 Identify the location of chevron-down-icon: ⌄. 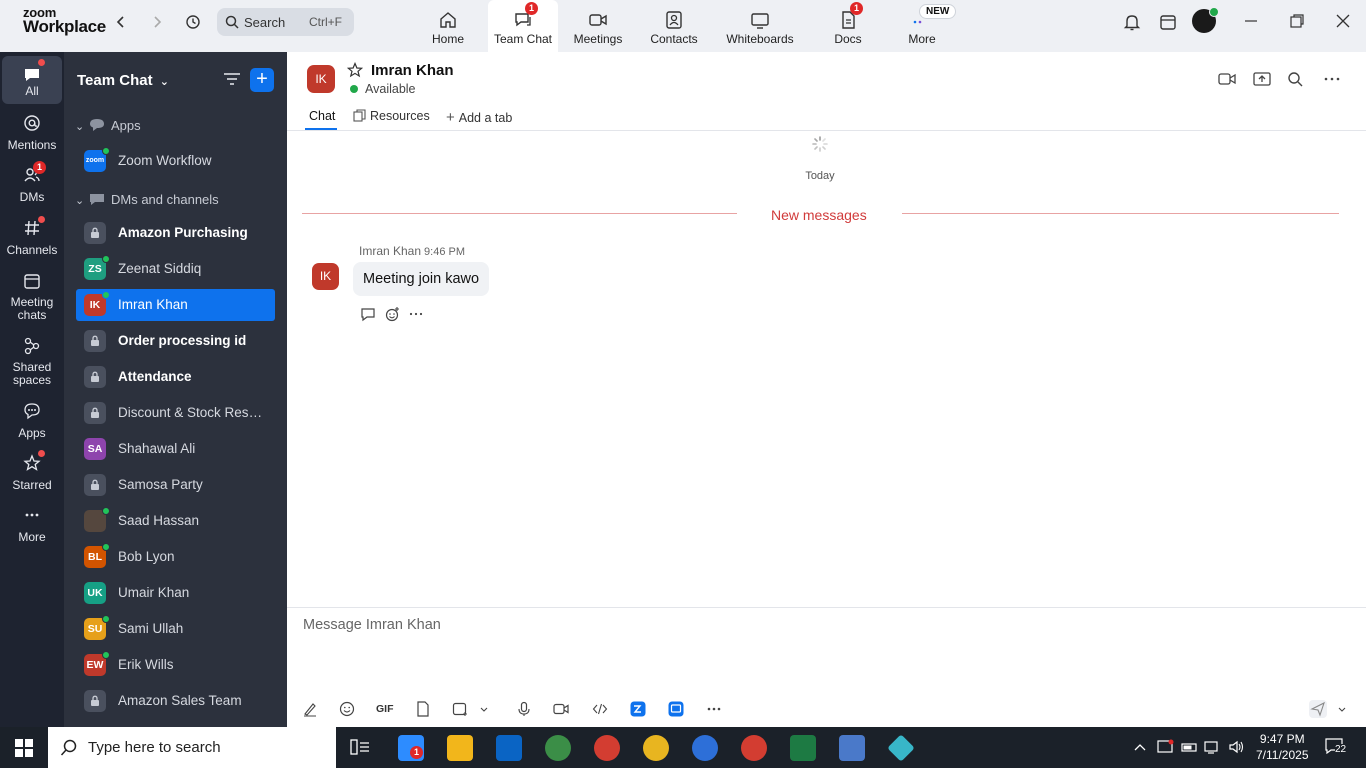
(80, 127).